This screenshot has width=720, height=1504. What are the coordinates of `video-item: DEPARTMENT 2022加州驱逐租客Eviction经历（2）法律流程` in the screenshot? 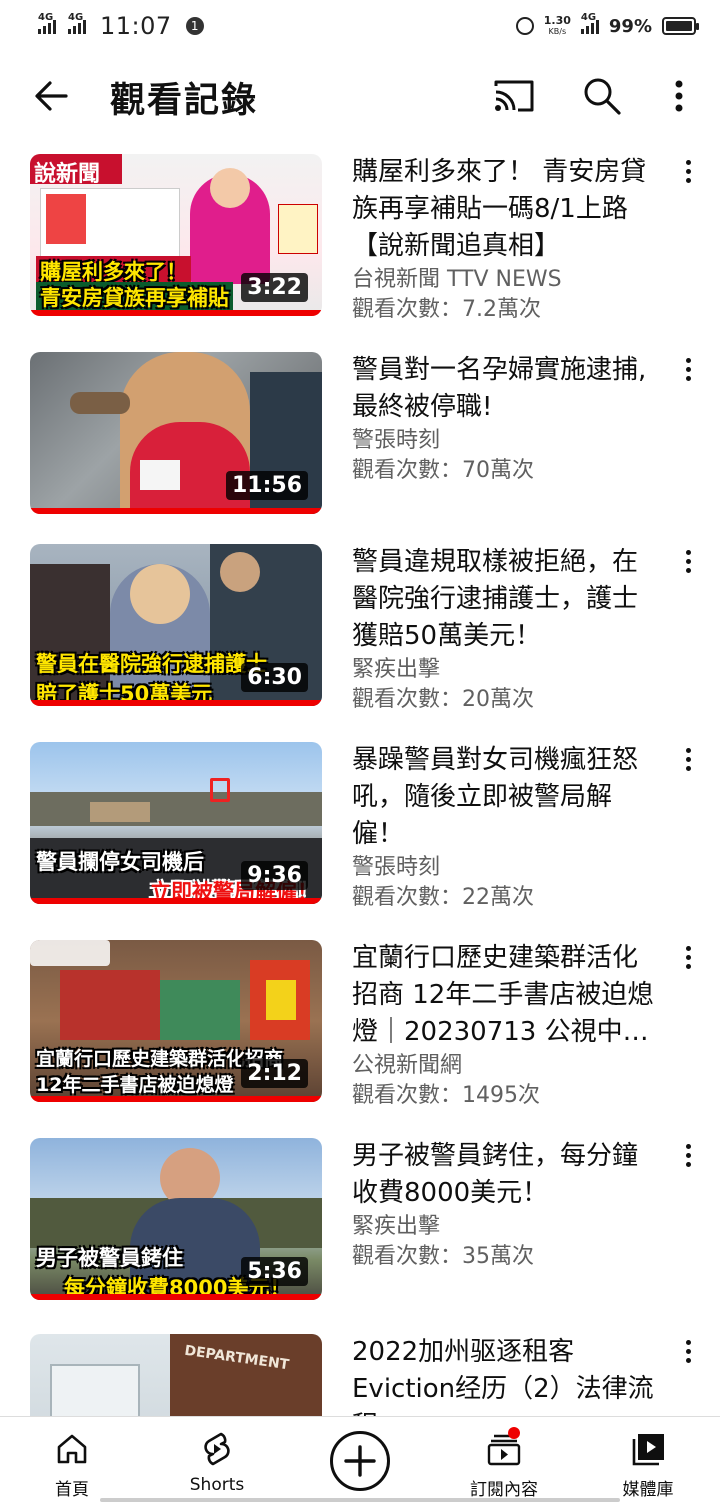 It's located at (360, 1368).